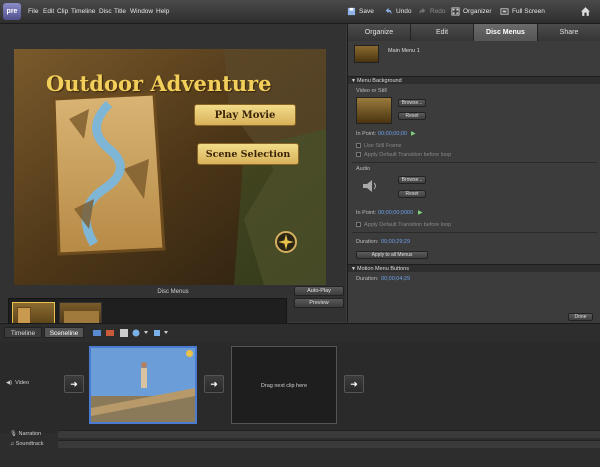  Describe the element at coordinates (319, 303) in the screenshot. I see `preview-button: Preview` at that location.